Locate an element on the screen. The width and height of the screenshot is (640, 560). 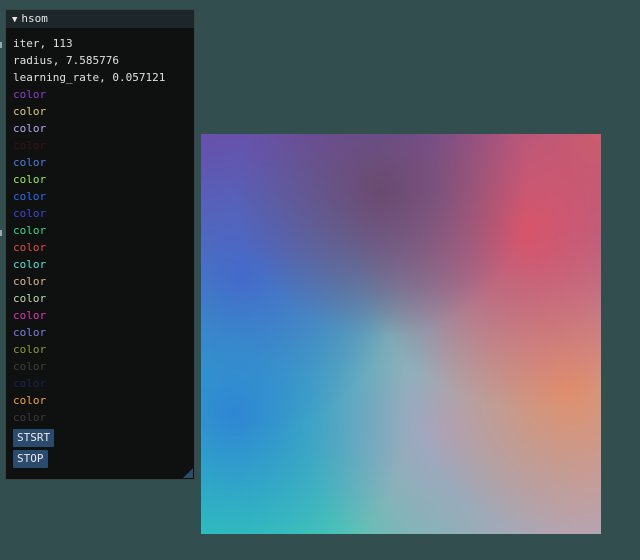
iter-text: iter, 113 is located at coordinates (43, 43).